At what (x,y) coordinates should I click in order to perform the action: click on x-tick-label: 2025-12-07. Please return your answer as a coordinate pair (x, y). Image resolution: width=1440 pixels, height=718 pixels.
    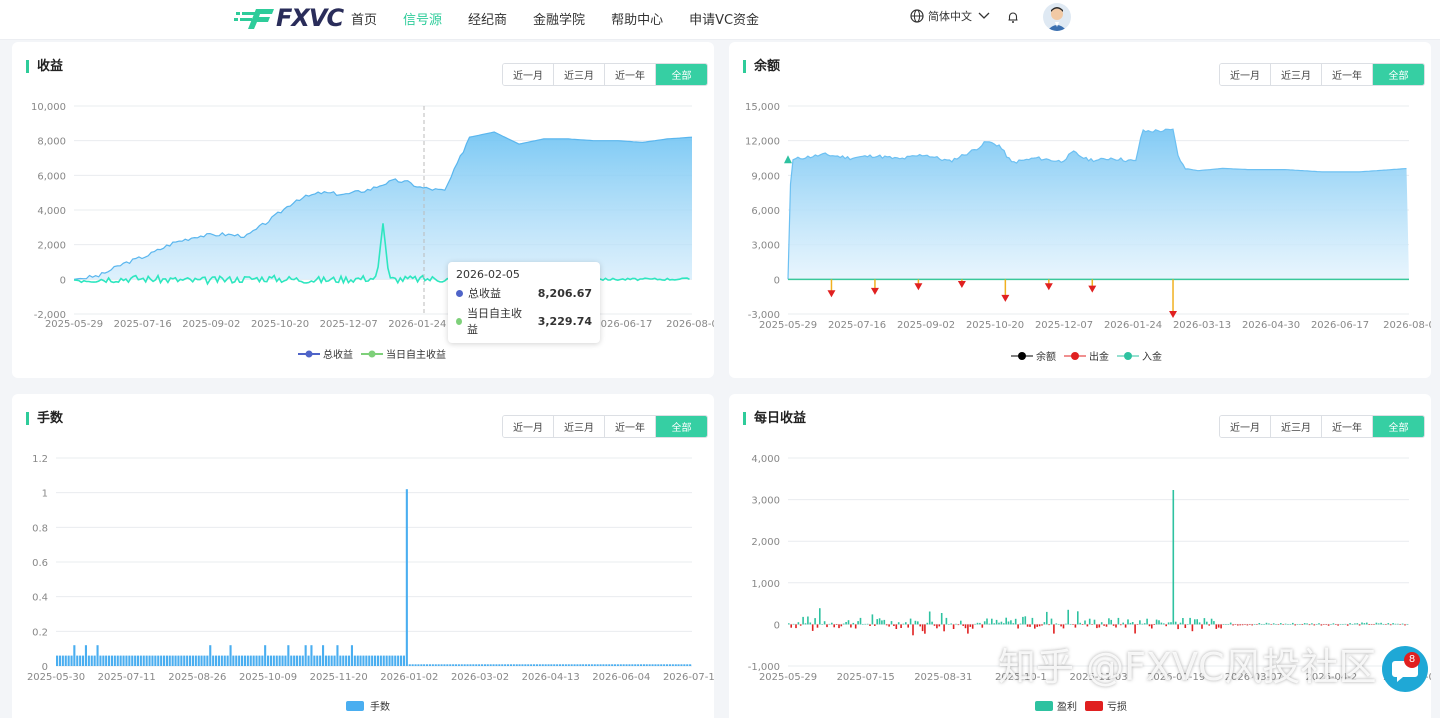
    Looking at the image, I should click on (1064, 325).